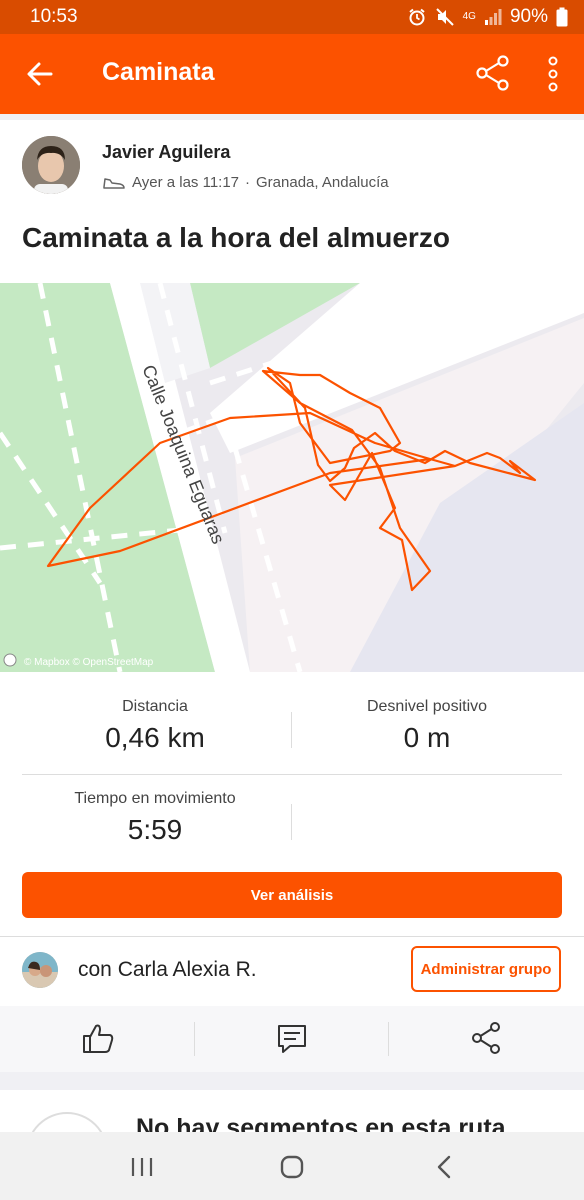 This screenshot has height=1200, width=584. Describe the element at coordinates (292, 117) in the screenshot. I see `header-divider` at that location.